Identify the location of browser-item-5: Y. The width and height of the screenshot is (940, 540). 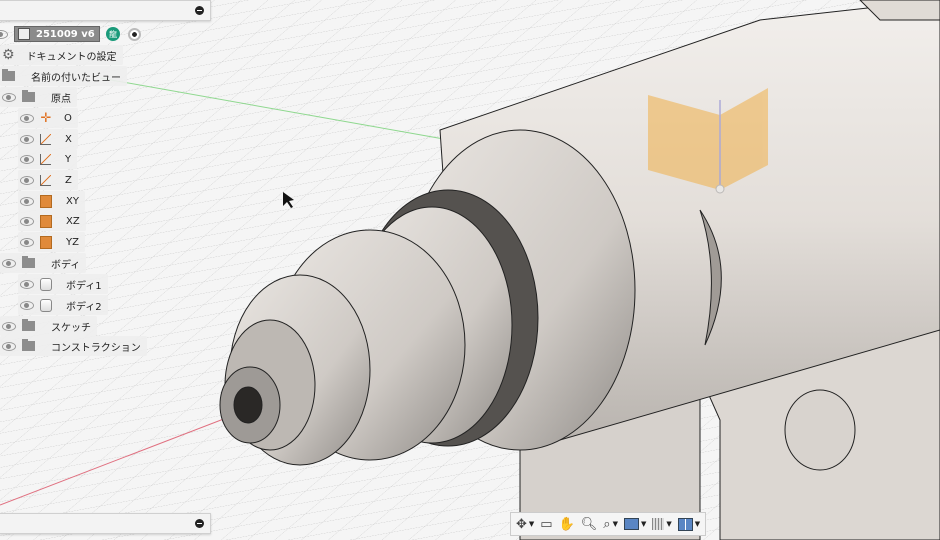
(48, 159).